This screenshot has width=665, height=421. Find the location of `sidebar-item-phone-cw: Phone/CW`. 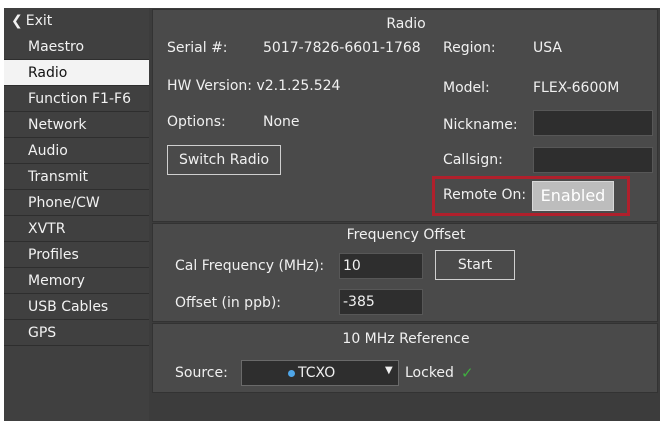

sidebar-item-phone-cw: Phone/CW is located at coordinates (76, 203).